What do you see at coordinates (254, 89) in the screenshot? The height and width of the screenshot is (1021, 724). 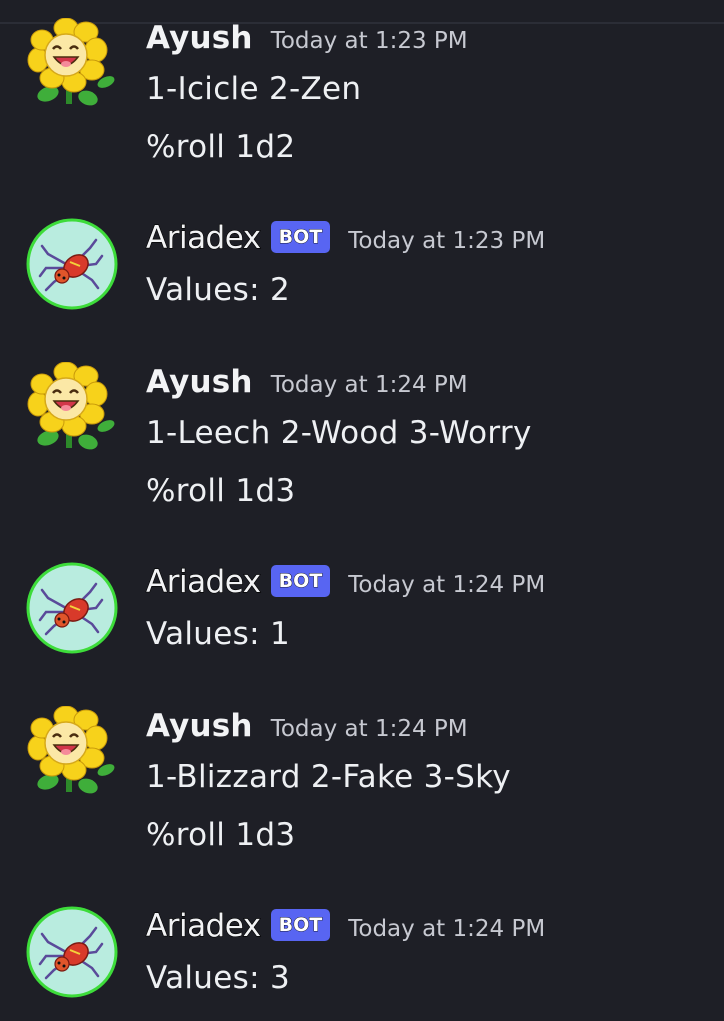 I see `message-text: 1-Icicle 2-Zen` at bounding box center [254, 89].